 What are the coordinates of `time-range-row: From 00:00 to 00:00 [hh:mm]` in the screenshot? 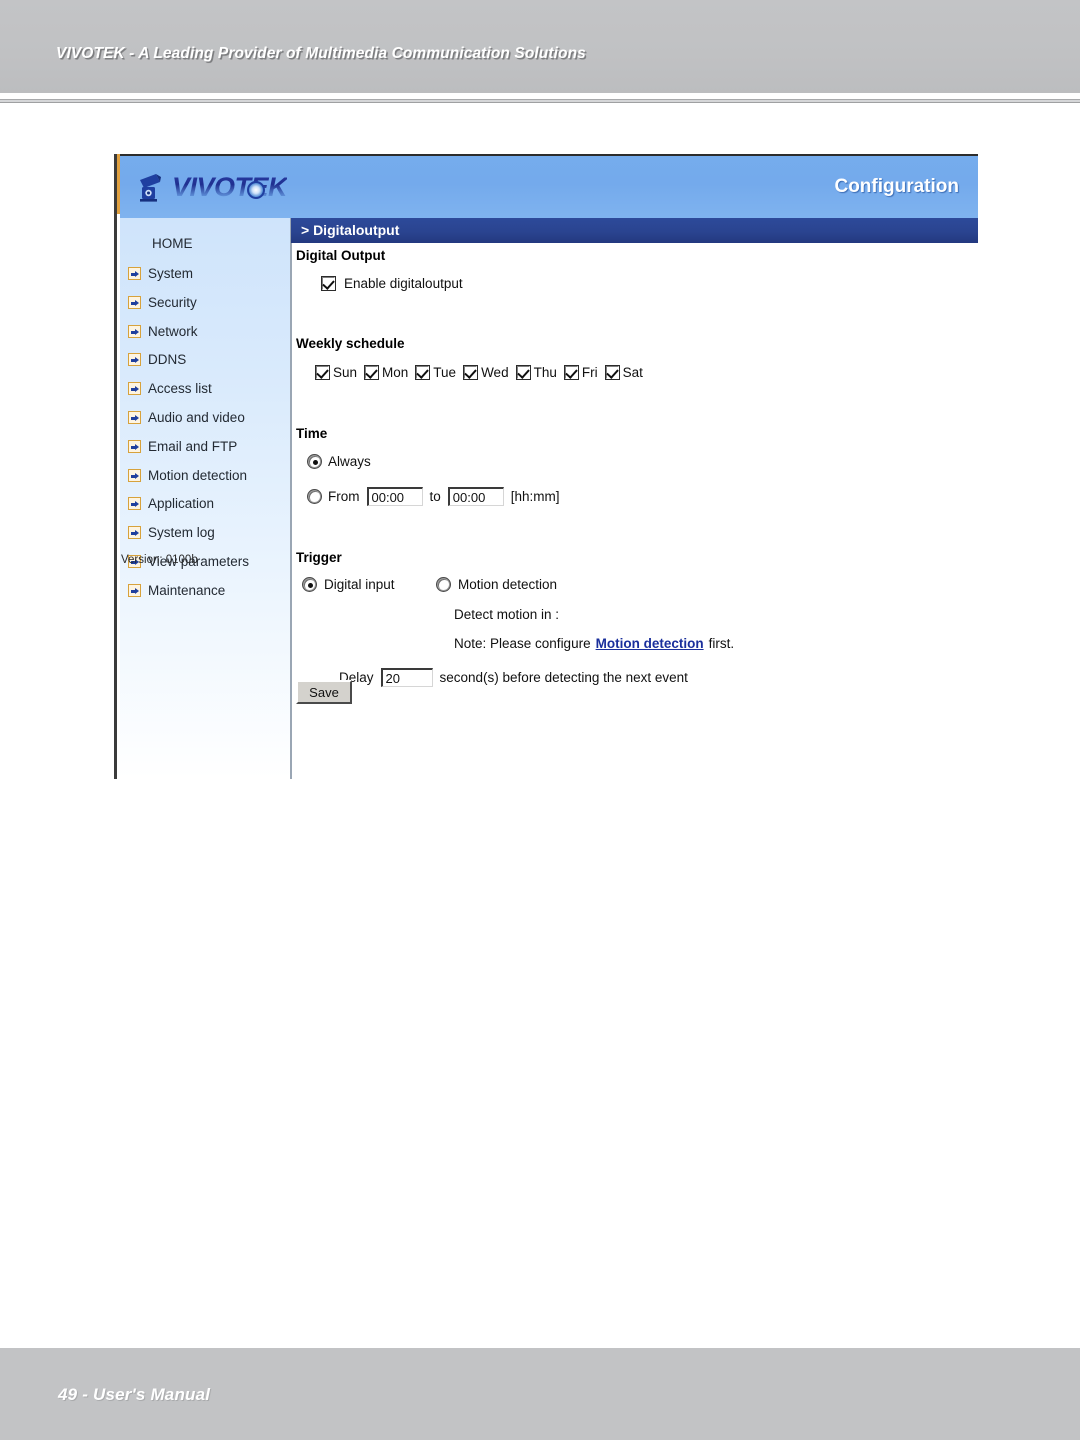 It's located at (434, 496).